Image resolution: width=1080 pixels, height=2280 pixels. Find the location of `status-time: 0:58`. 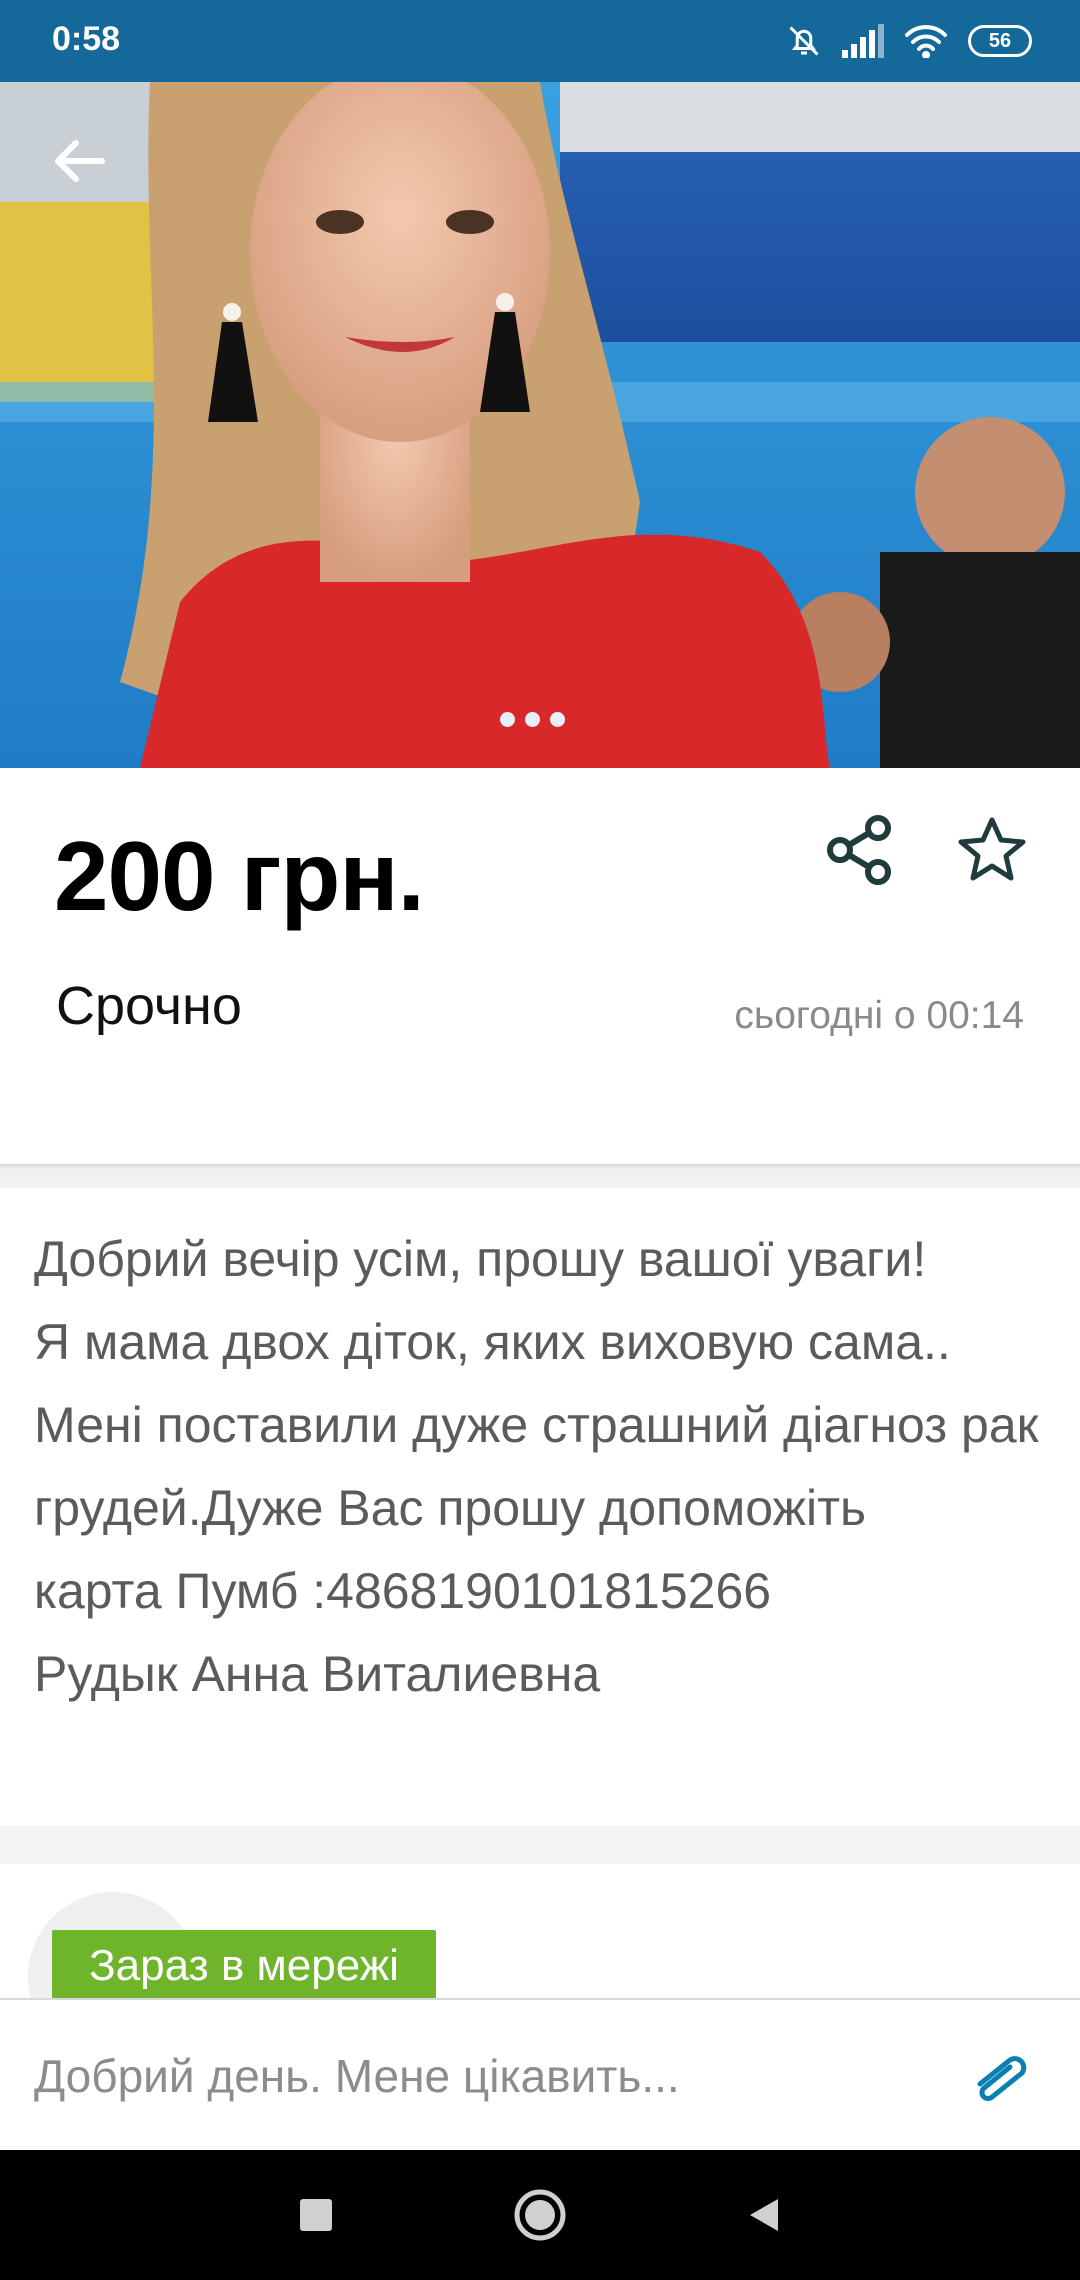

status-time: 0:58 is located at coordinates (86, 39).